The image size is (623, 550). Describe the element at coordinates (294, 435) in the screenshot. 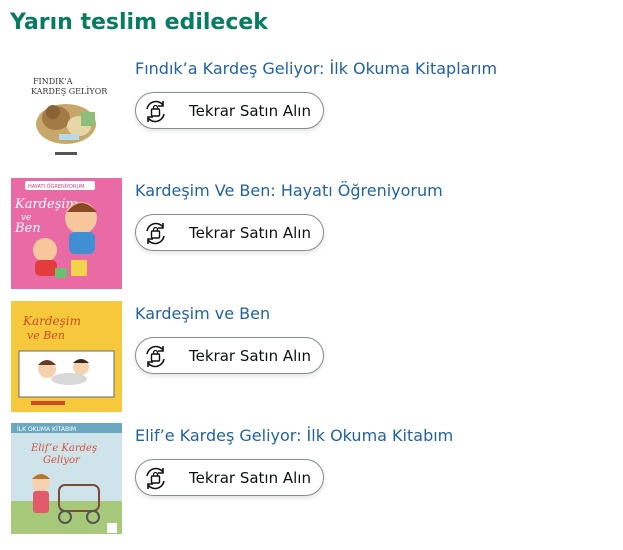

I see `product-title-link: Elif’e Kardeş Geliyor: İlk Okuma Kitabım` at that location.